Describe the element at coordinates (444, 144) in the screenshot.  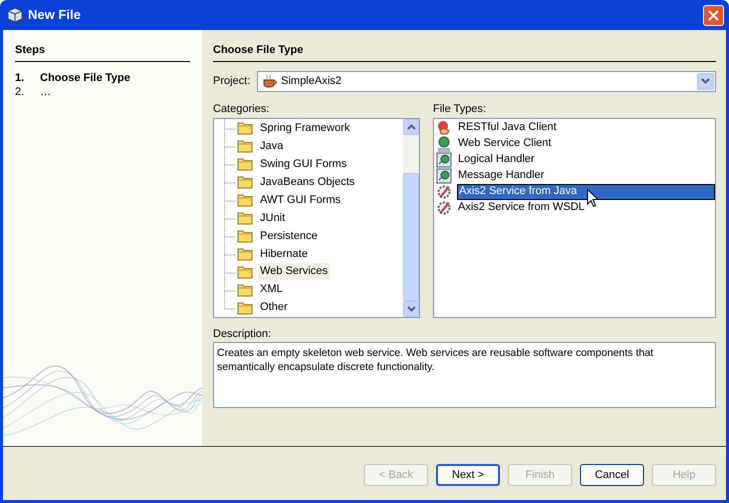
I see `globe-icon` at that location.